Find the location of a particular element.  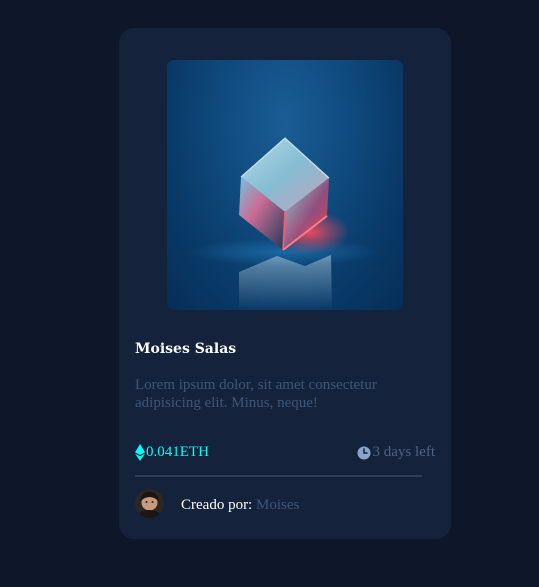

clock-icon is located at coordinates (364, 453).